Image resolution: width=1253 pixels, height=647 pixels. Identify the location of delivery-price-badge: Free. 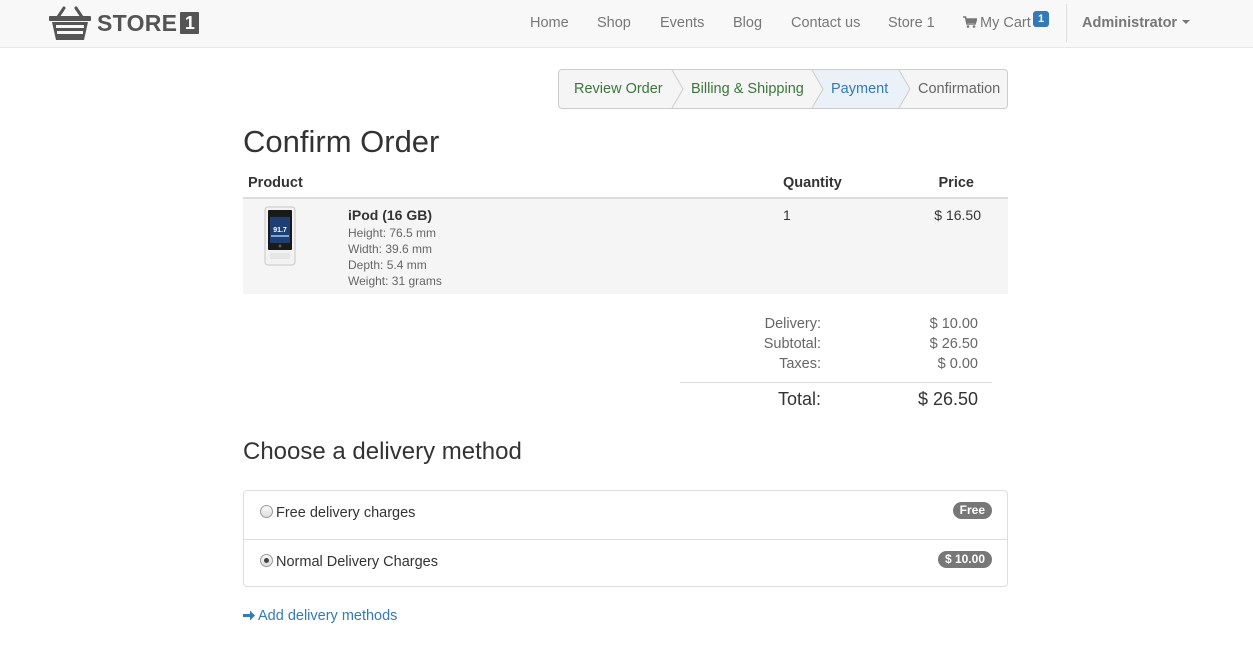
(972, 510).